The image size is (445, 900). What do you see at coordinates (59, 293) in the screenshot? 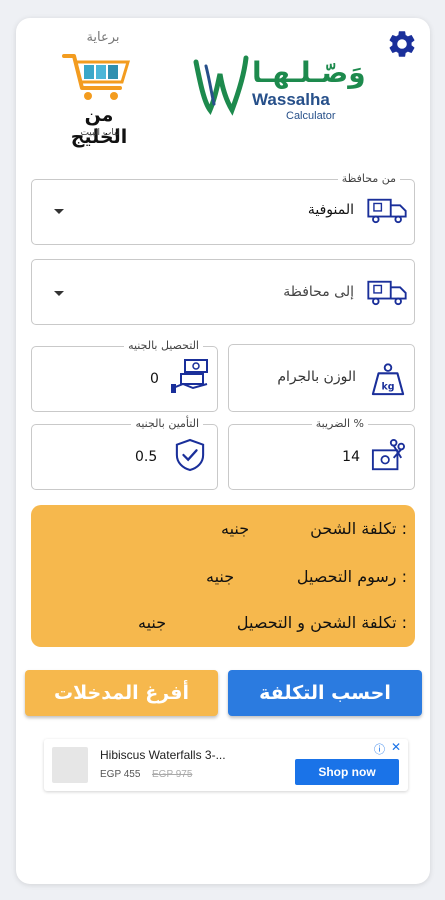
I see `to-dropdown-arrow-icon` at bounding box center [59, 293].